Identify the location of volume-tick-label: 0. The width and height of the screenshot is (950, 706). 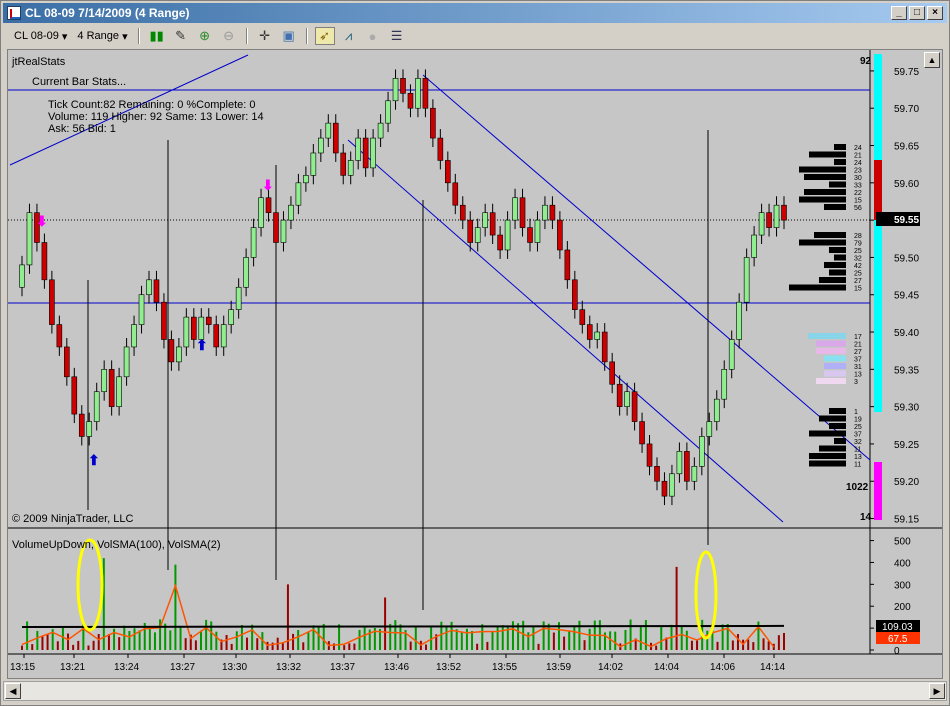
(897, 651).